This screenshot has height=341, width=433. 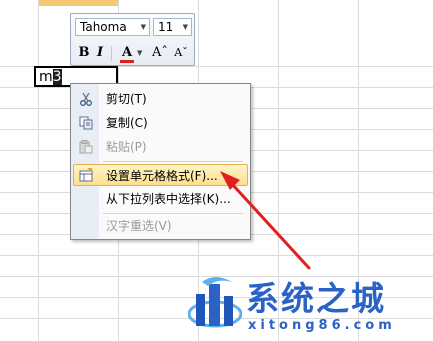 What do you see at coordinates (126, 99) in the screenshot?
I see `menu-item-label: 剪切(T)` at bounding box center [126, 99].